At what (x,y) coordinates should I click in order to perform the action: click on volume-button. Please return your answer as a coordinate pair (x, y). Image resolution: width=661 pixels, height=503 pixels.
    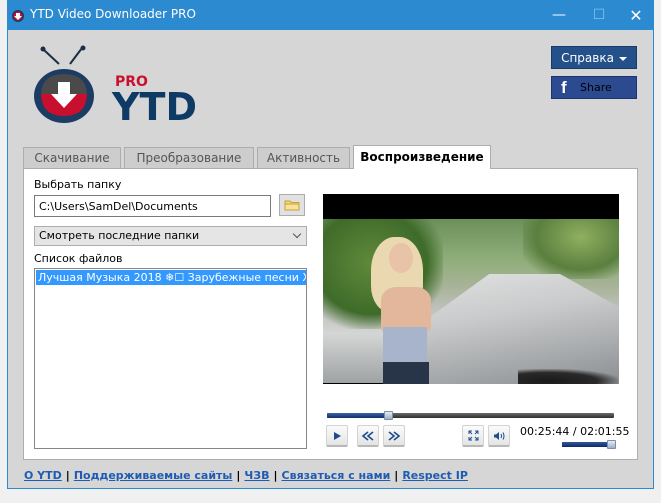
    Looking at the image, I should click on (499, 436).